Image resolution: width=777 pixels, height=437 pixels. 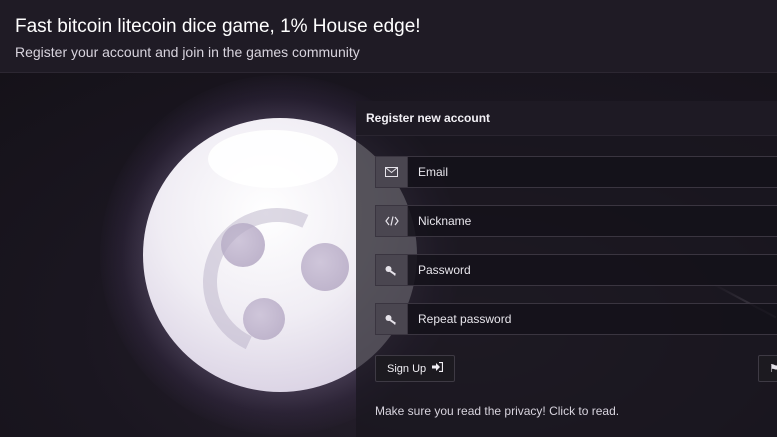 What do you see at coordinates (407, 369) in the screenshot?
I see `sign-up-label: Sign Up` at bounding box center [407, 369].